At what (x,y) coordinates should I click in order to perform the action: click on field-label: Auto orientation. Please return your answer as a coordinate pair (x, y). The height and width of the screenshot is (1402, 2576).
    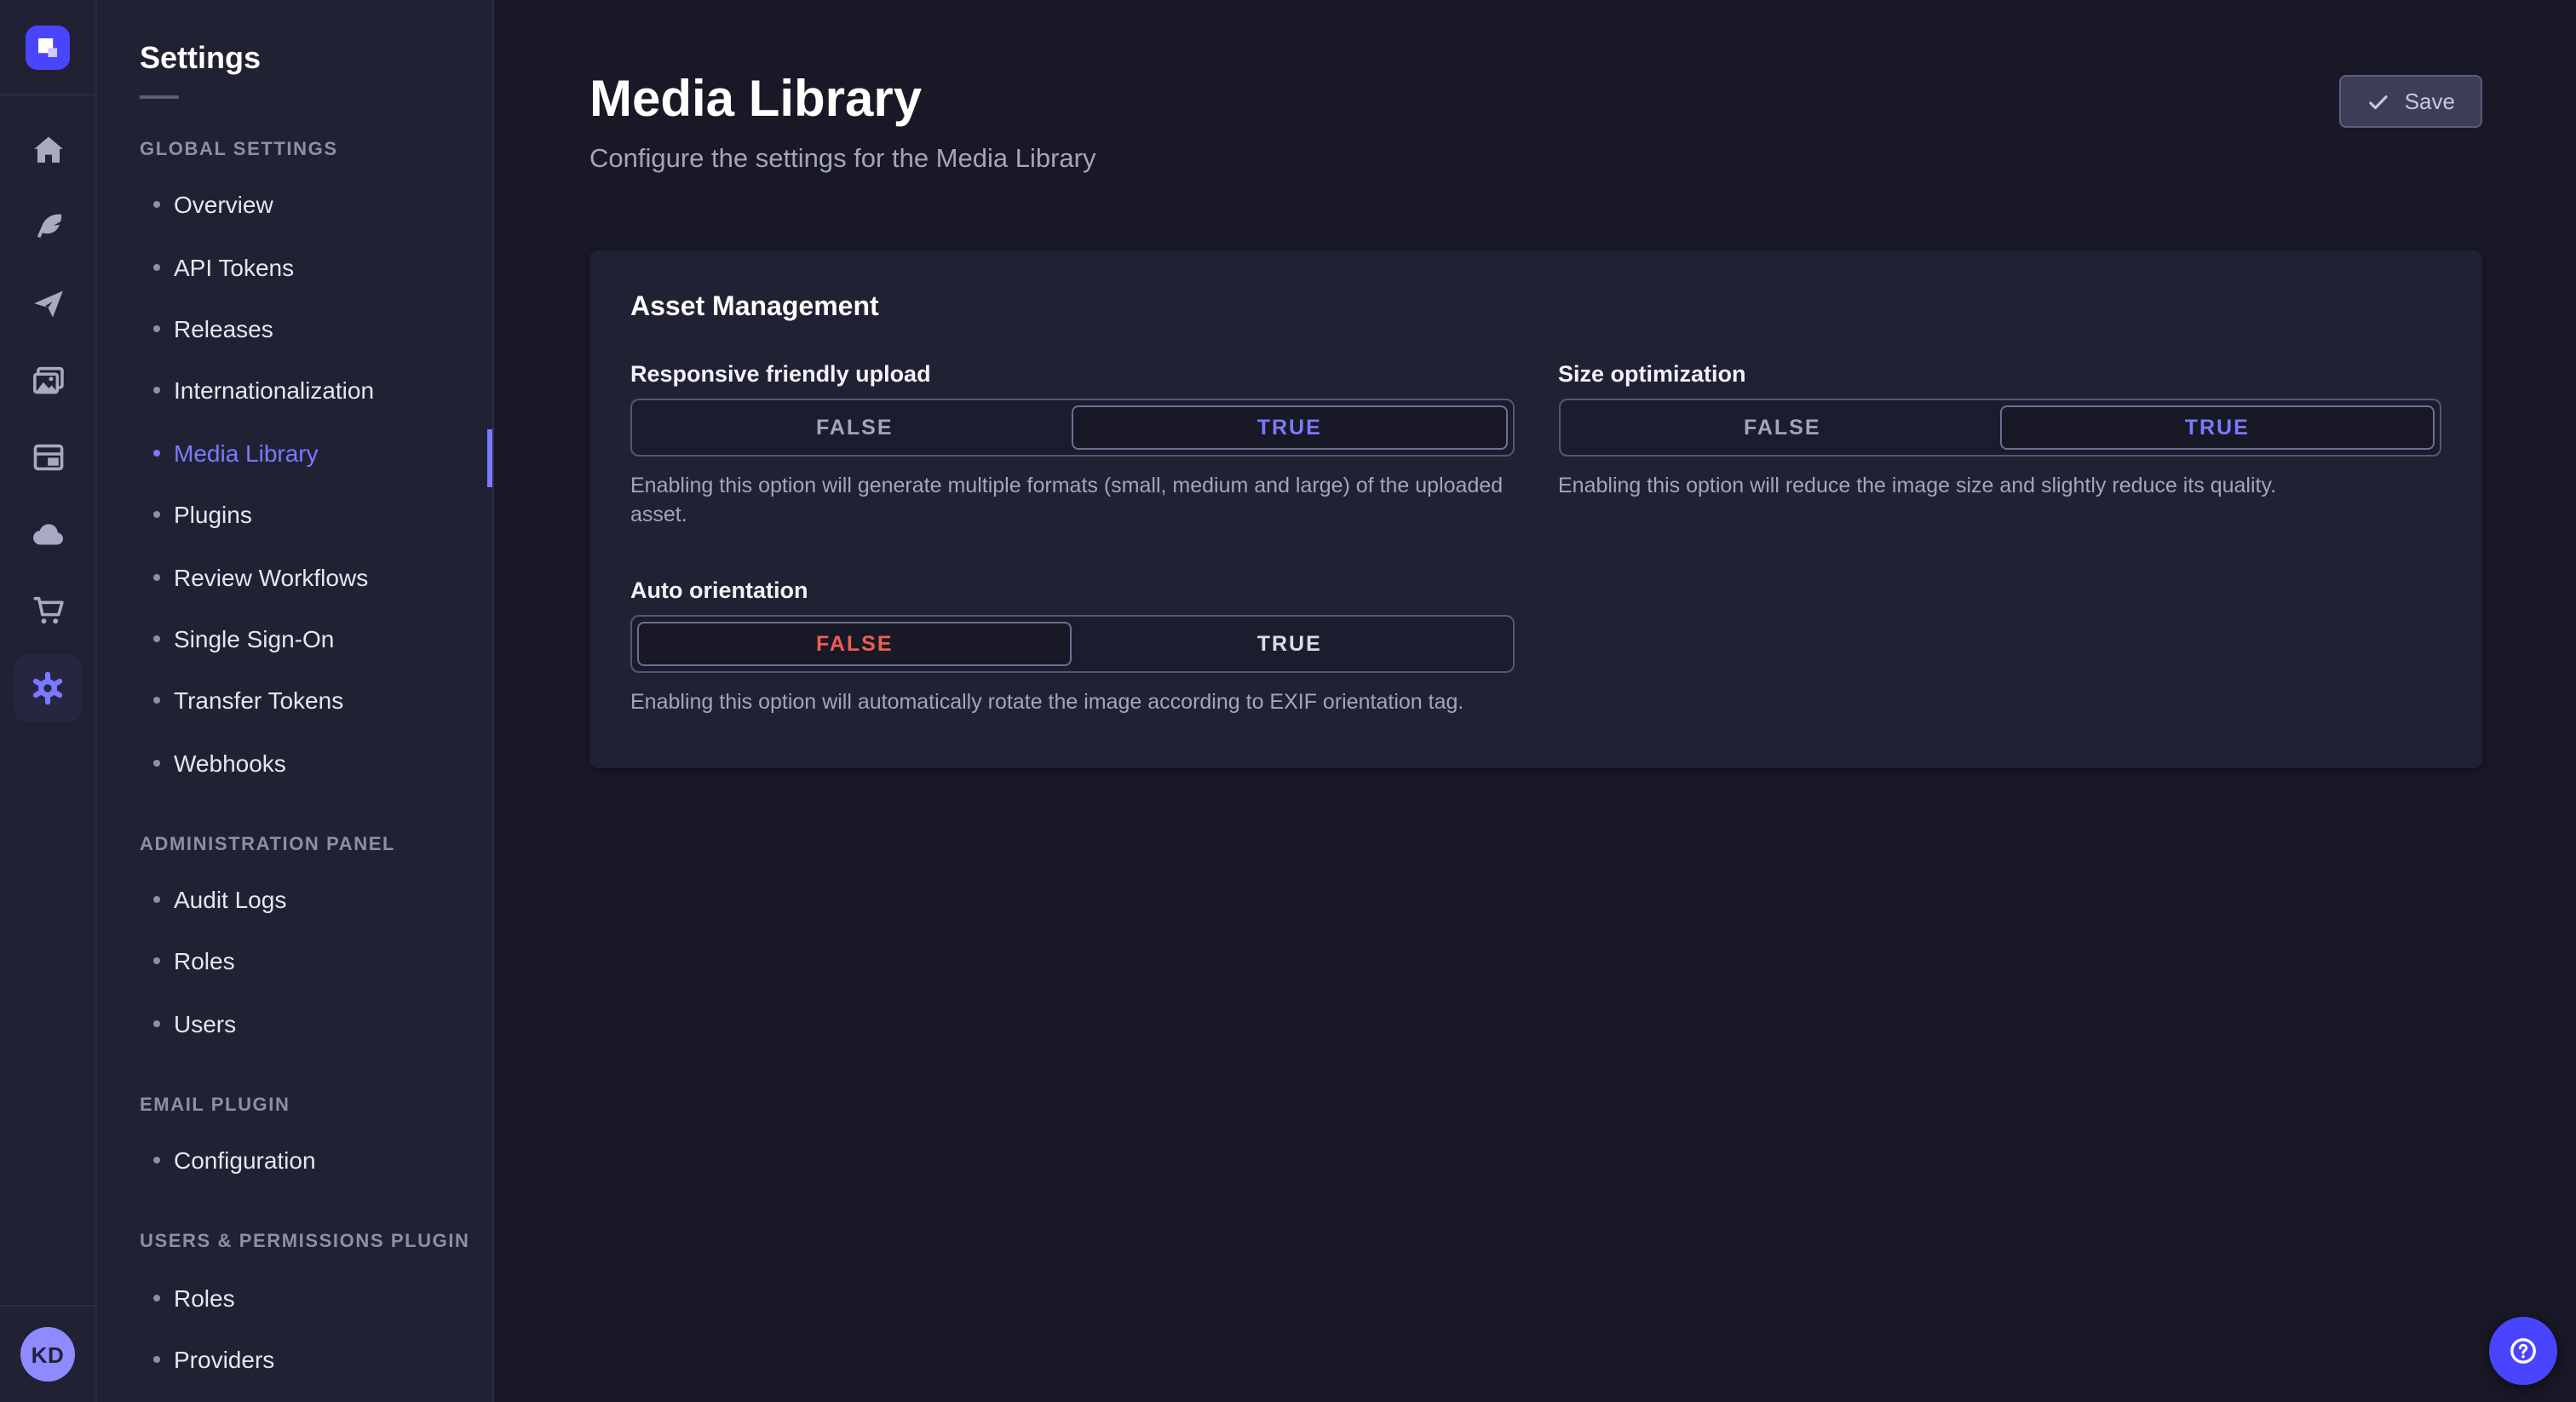
    Looking at the image, I should click on (719, 590).